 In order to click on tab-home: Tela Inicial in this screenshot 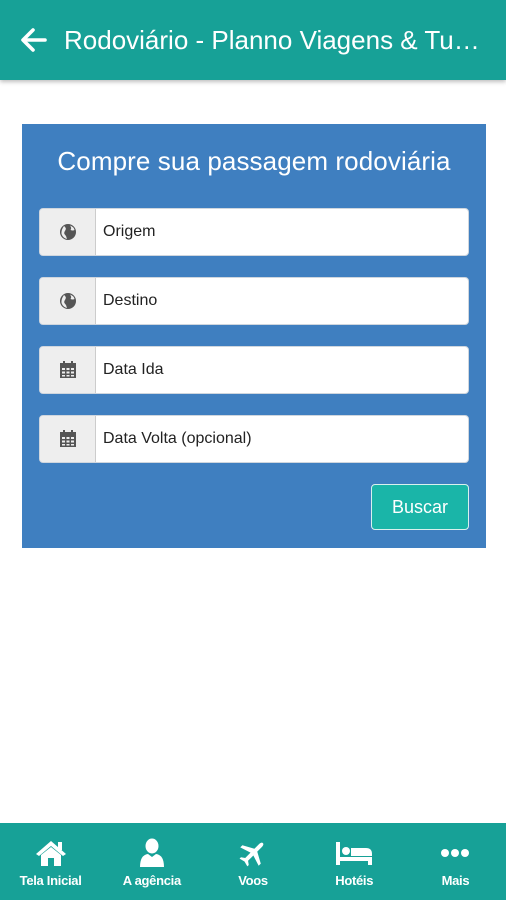, I will do `click(50, 861)`.